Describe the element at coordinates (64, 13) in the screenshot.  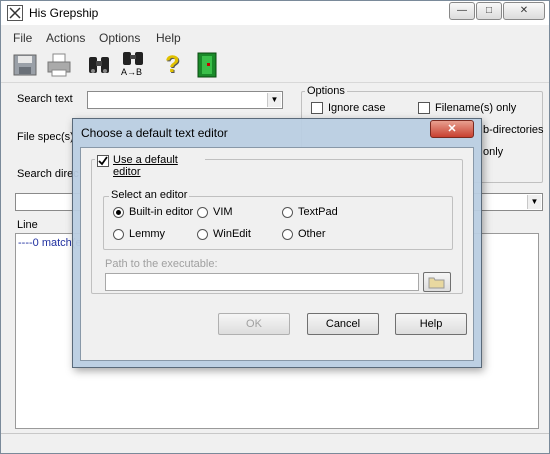
I see `window-title: His Grepship` at that location.